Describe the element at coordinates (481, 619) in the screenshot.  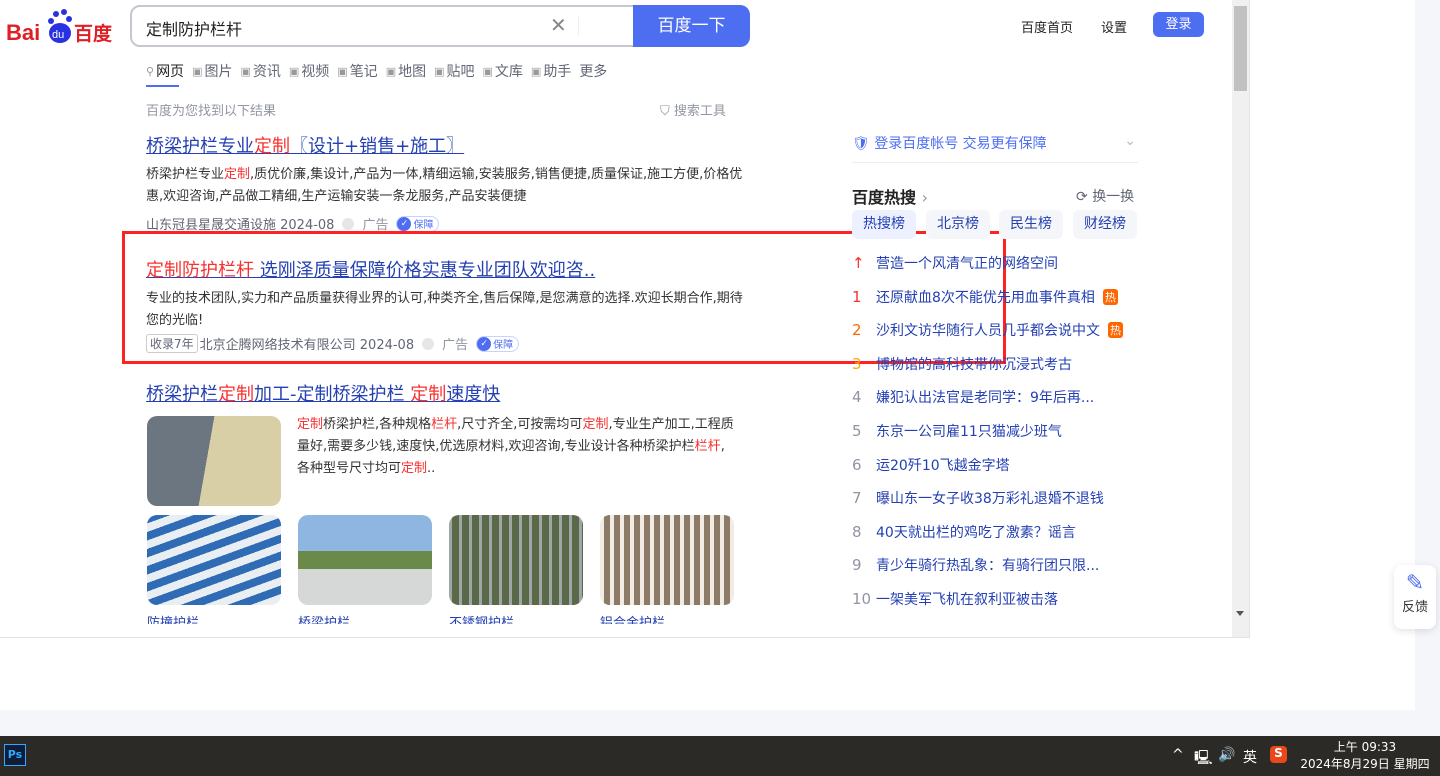
I see `gallery-caption: 不锈钢护栏` at that location.